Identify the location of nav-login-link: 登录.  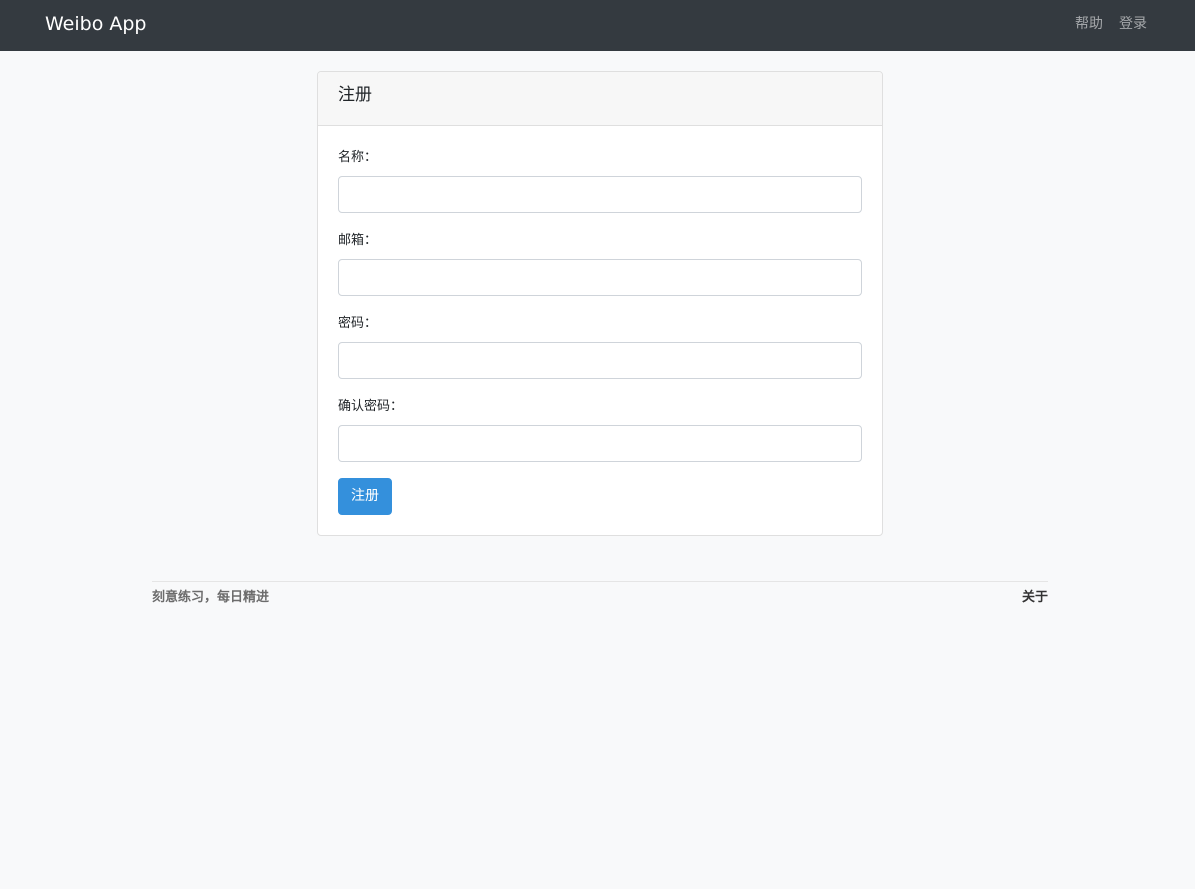
(1133, 24).